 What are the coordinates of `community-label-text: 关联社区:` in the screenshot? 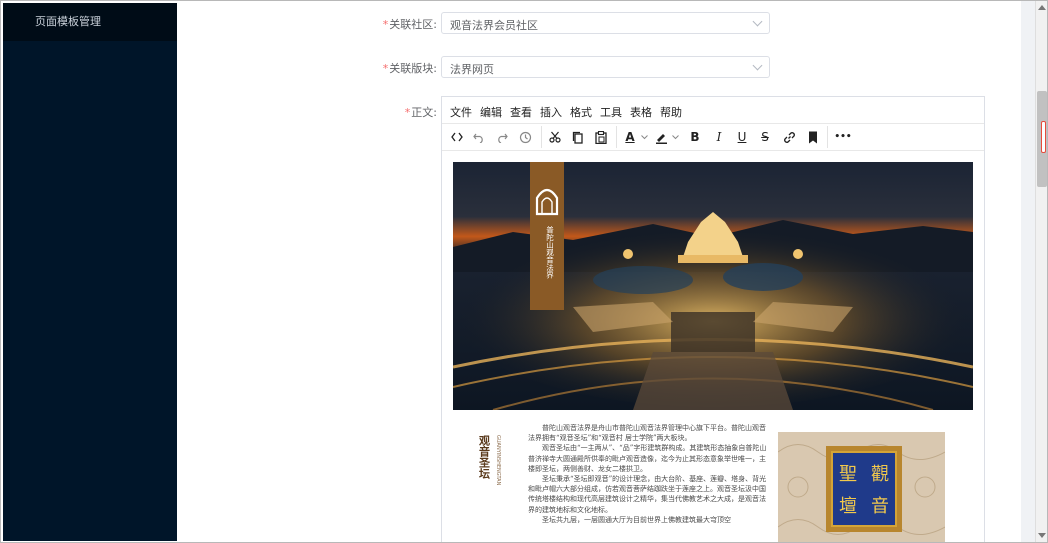 It's located at (413, 24).